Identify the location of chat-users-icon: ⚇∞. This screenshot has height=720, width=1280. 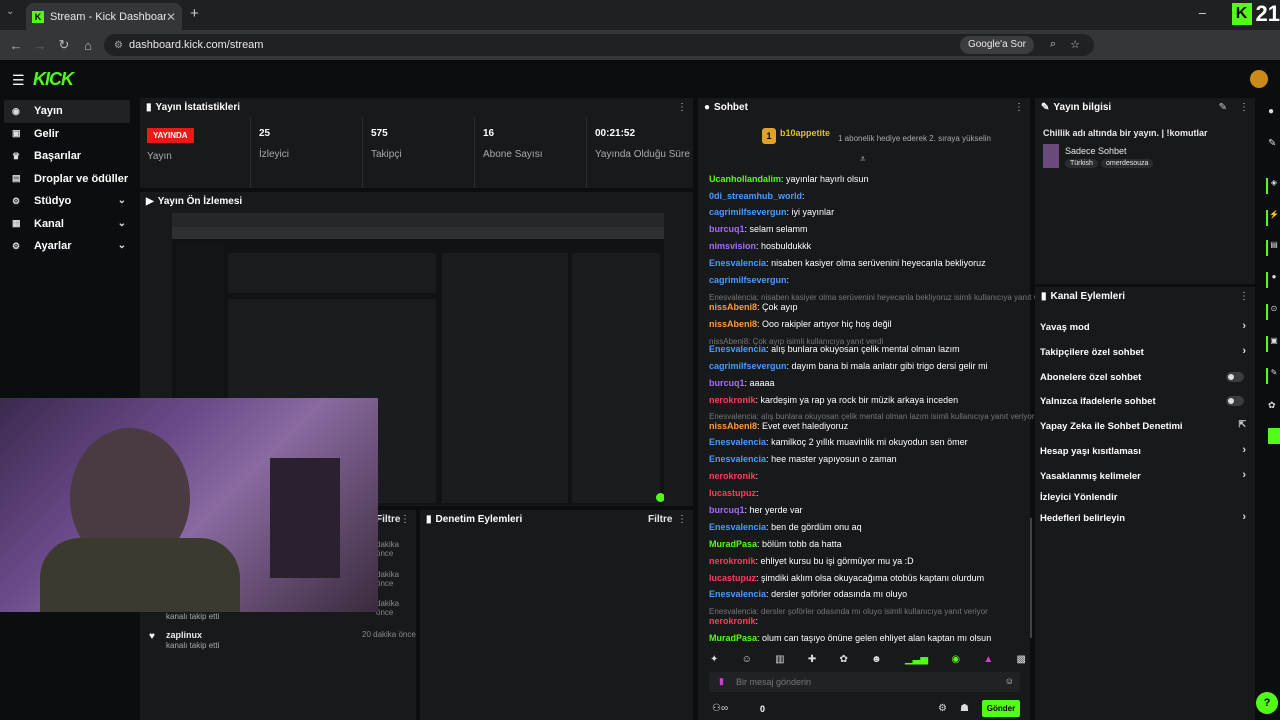
(720, 708).